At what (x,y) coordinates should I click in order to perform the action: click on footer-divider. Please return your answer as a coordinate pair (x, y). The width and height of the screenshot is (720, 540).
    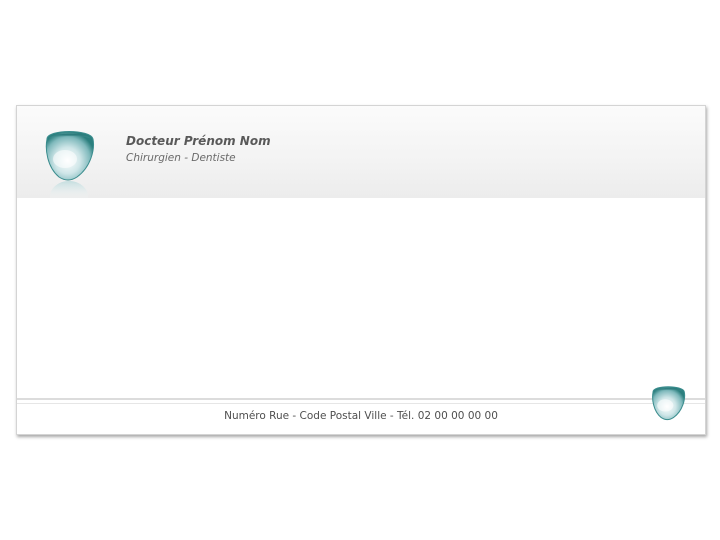
    Looking at the image, I should click on (361, 399).